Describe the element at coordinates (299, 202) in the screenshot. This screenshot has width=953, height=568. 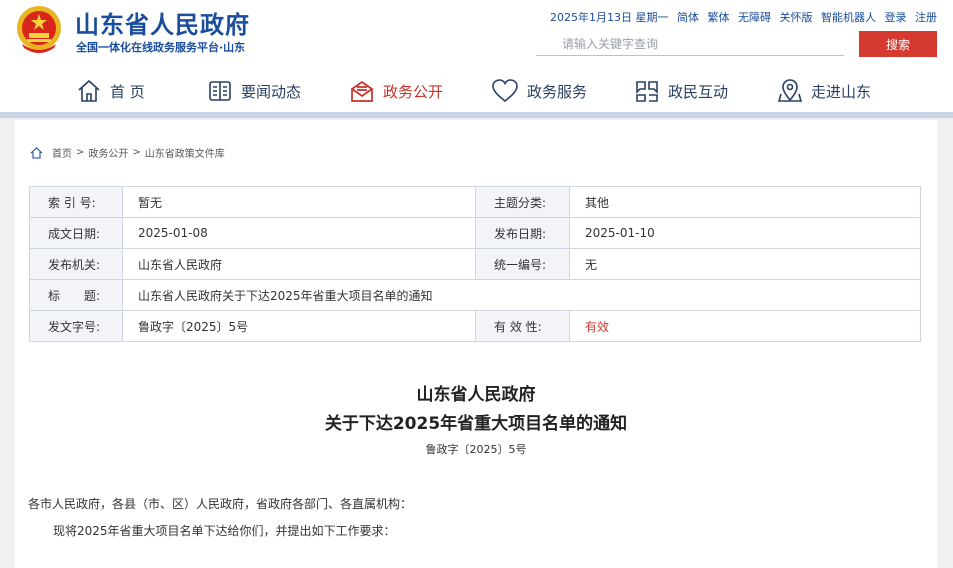
I see `meta-value: 暂无` at that location.